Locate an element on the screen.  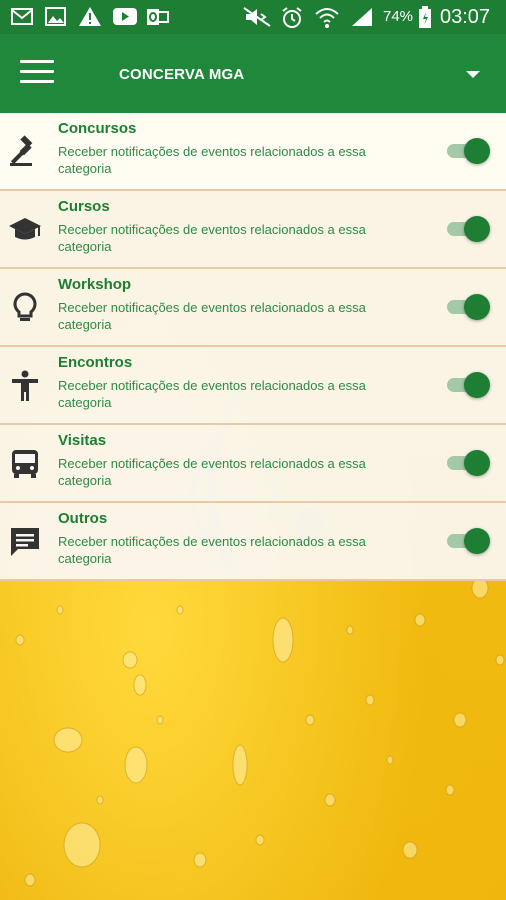
category-title: Encontros is located at coordinates (95, 362).